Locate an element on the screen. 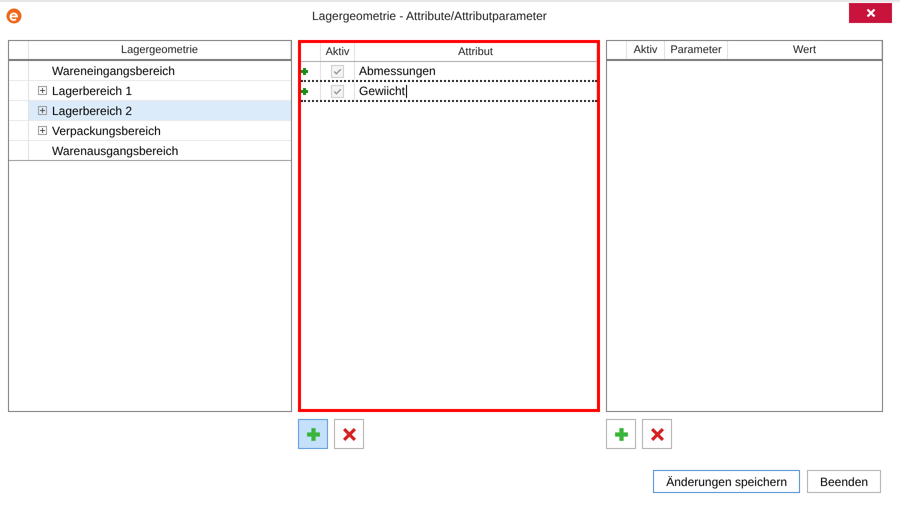 This screenshot has height=507, width=900. column-header: Parameter is located at coordinates (696, 50).